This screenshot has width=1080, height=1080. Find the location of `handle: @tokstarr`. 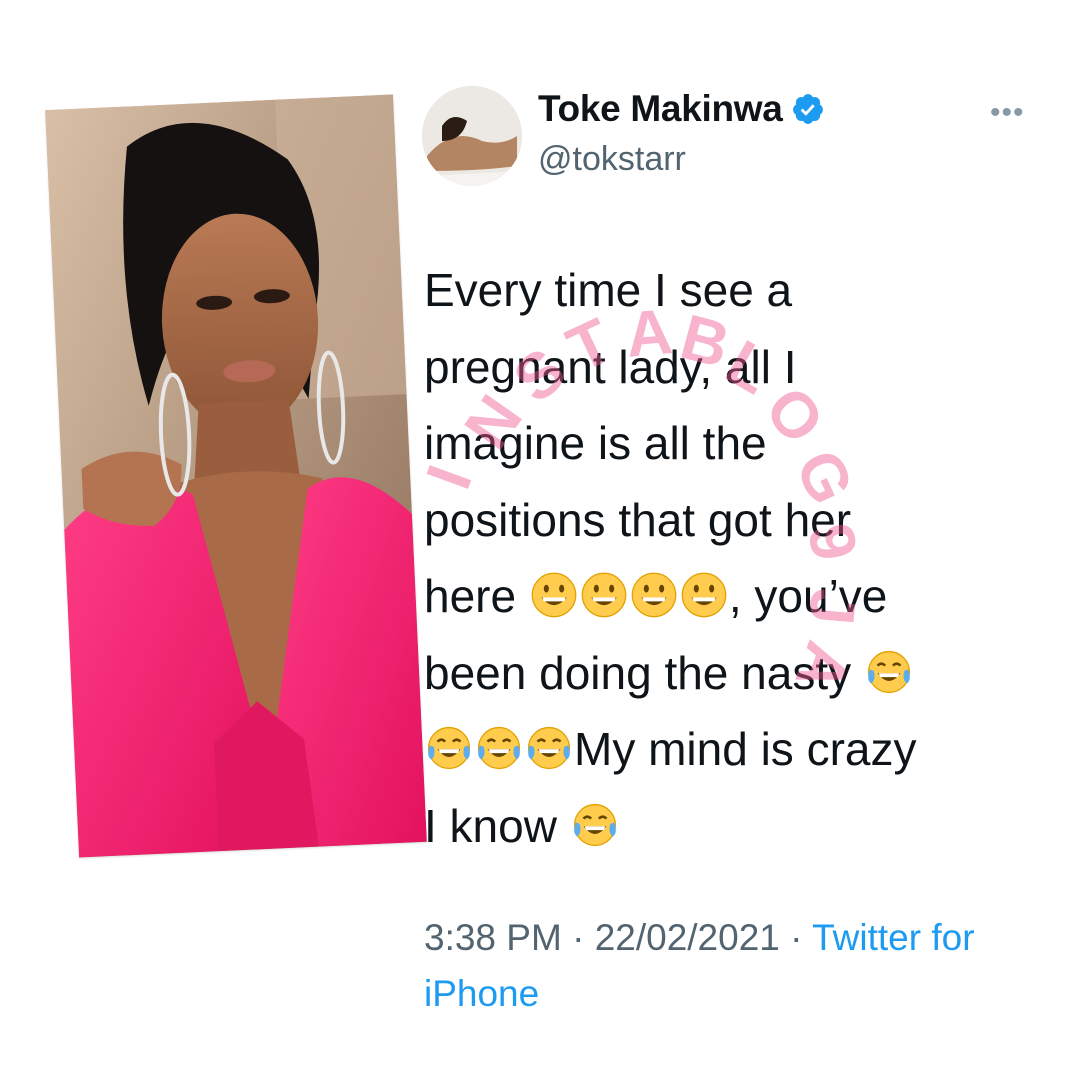

handle: @tokstarr is located at coordinates (612, 159).